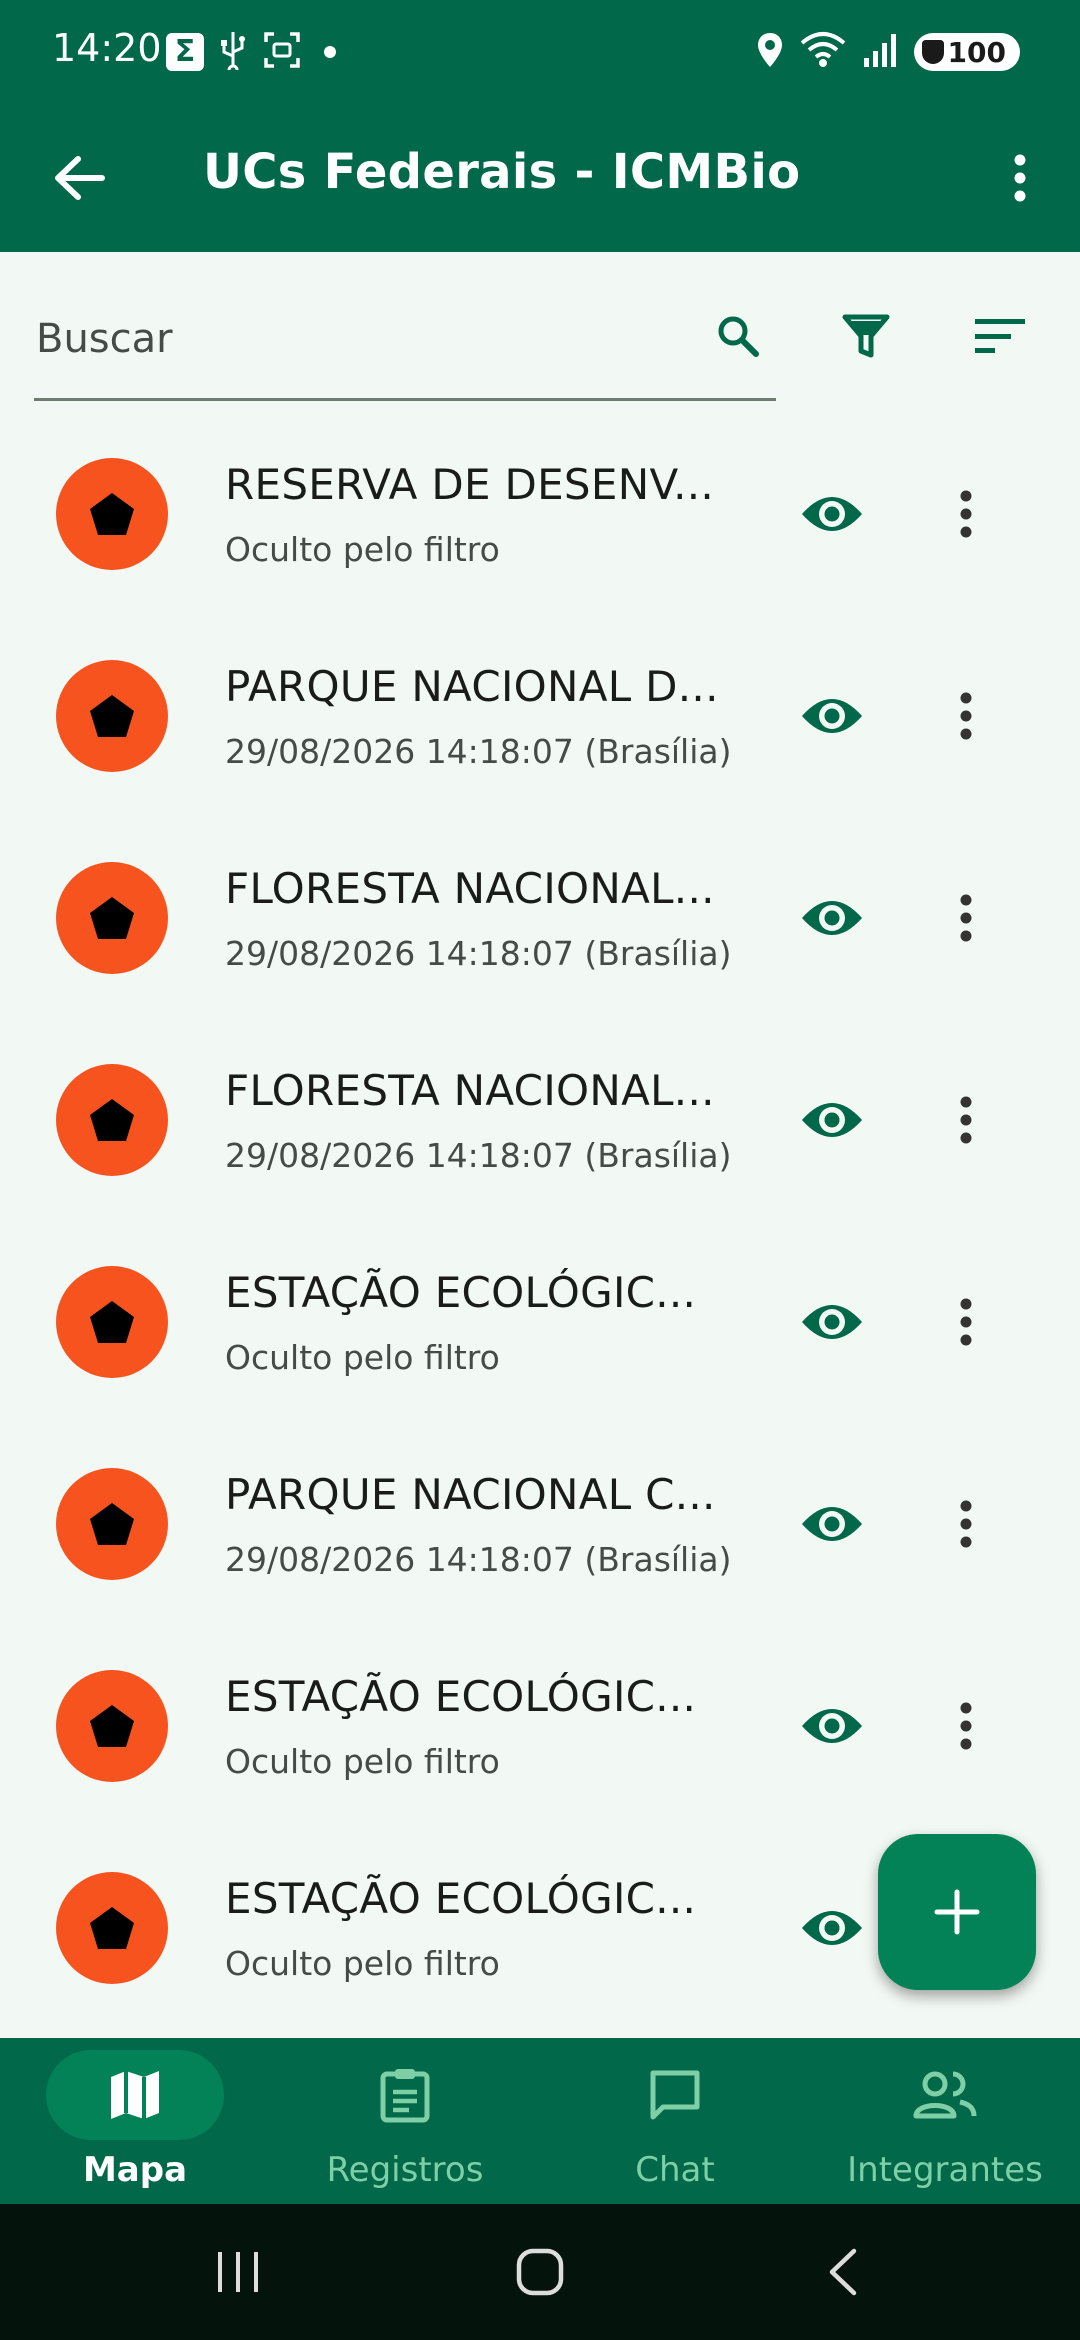 This screenshot has height=2340, width=1080. What do you see at coordinates (107, 48) in the screenshot?
I see `status-time: 14:20` at bounding box center [107, 48].